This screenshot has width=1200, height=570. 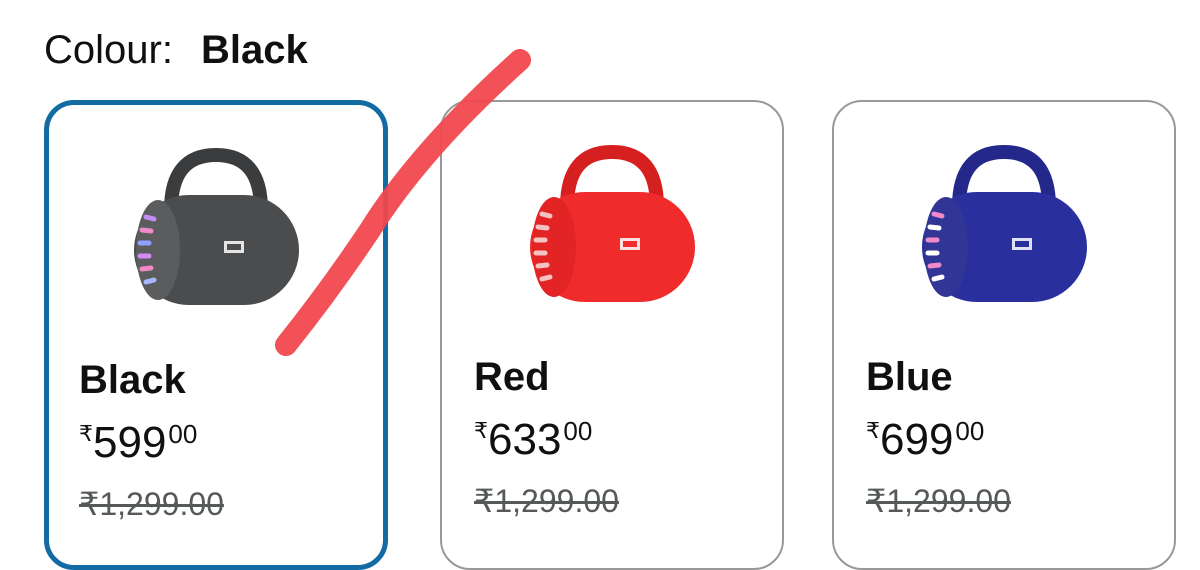 I want to click on price-whole: 599, so click(x=130, y=442).